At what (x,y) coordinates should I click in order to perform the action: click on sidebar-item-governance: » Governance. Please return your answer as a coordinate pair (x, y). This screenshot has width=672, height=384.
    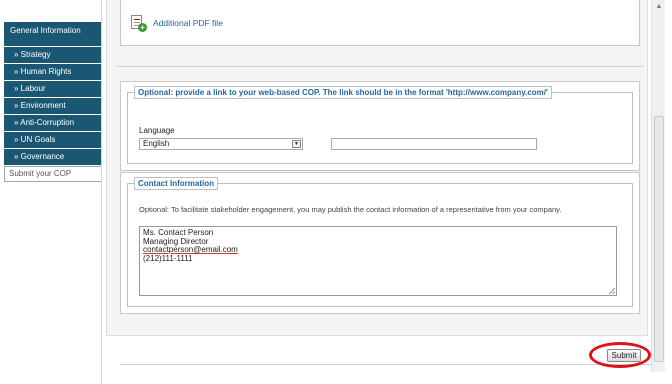
    Looking at the image, I should click on (53, 157).